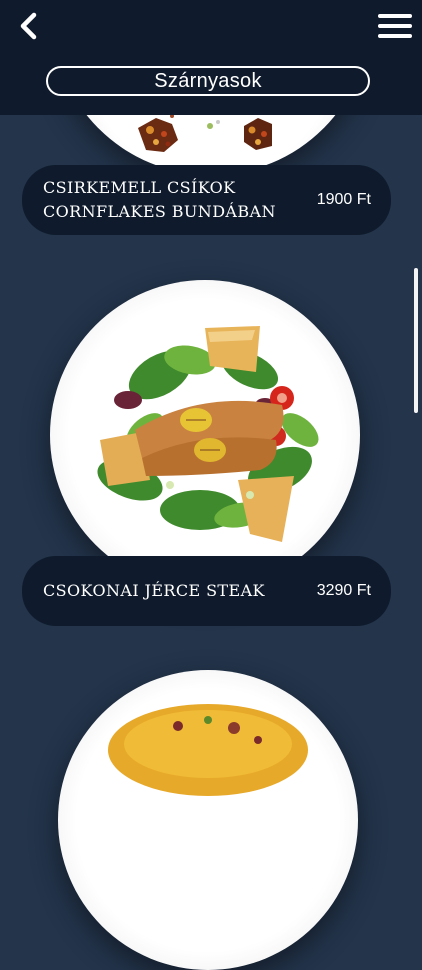  What do you see at coordinates (343, 590) in the screenshot?
I see `dish-price-2: 3290 Ft` at bounding box center [343, 590].